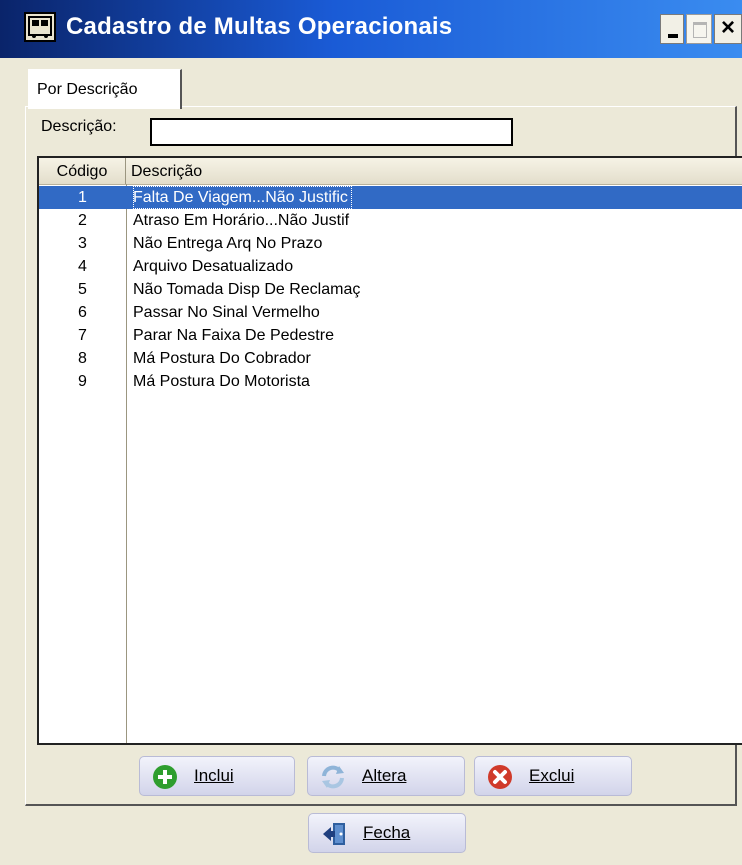  Describe the element at coordinates (390, 381) in the screenshot. I see `table-row: 9 Má Postura Do Motorista` at that location.